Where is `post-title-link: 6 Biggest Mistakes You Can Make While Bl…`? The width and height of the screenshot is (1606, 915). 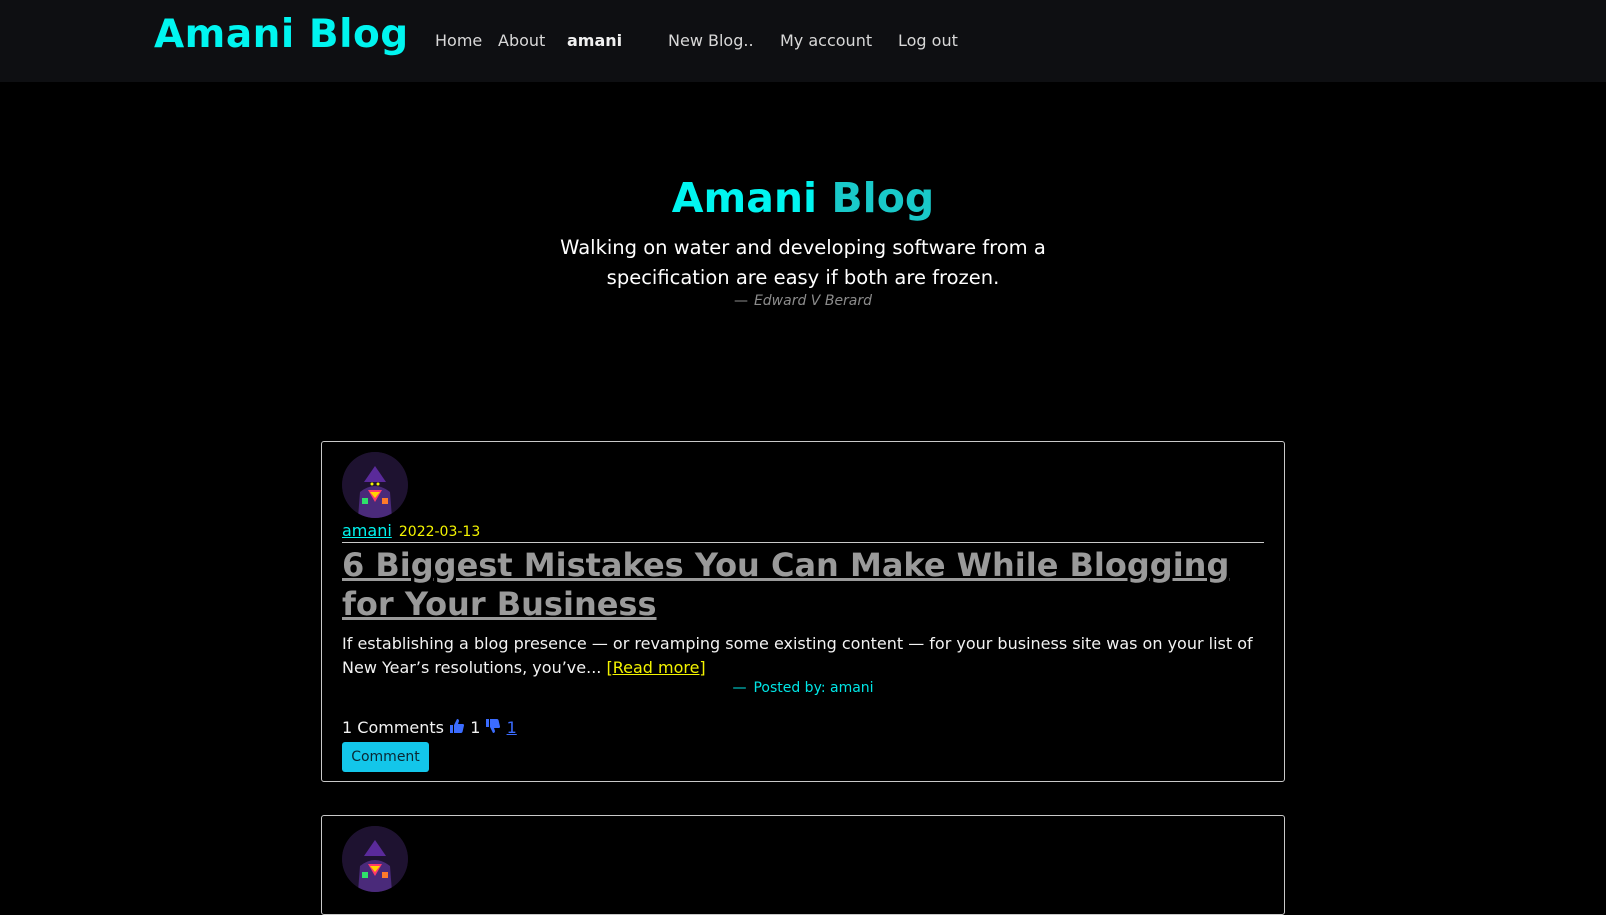 post-title-link: 6 Biggest Mistakes You Can Make While Bl… is located at coordinates (803, 585).